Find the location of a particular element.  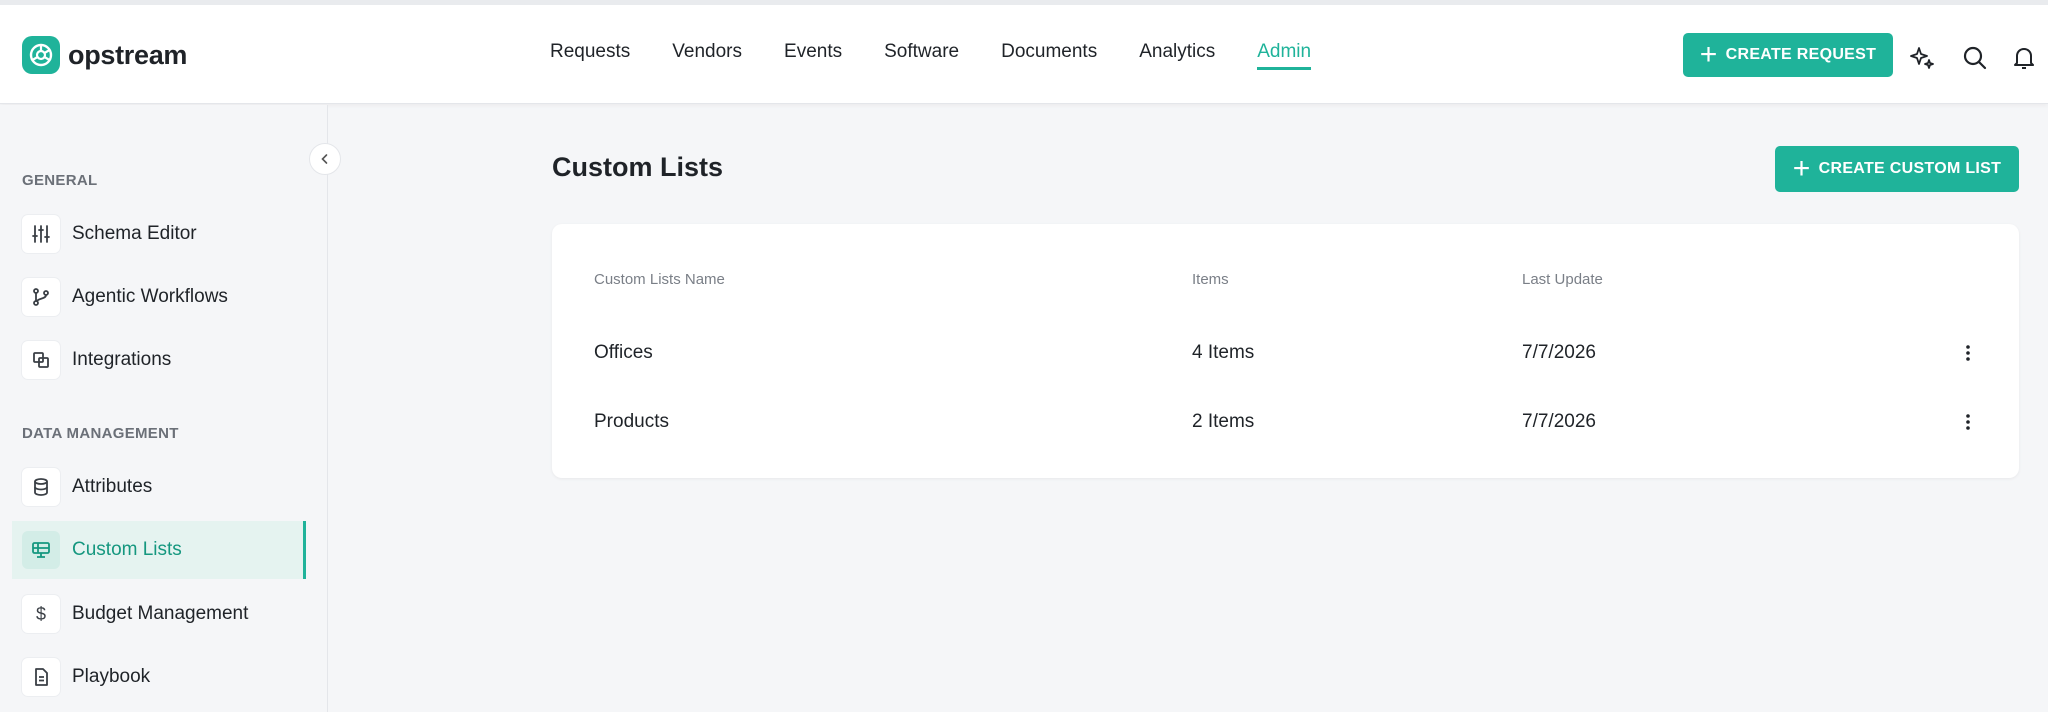

column-header-items: Items is located at coordinates (1210, 279).